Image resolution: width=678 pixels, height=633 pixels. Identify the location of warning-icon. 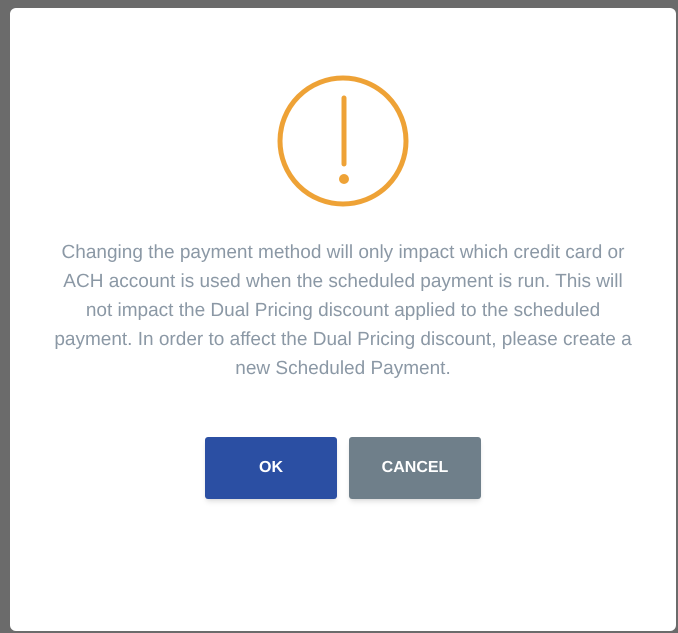
(343, 141).